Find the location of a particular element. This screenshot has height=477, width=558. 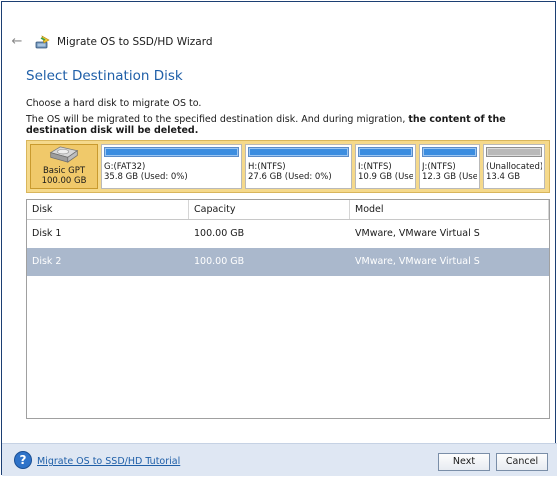

partition-name: I:(NTFS) is located at coordinates (375, 167).